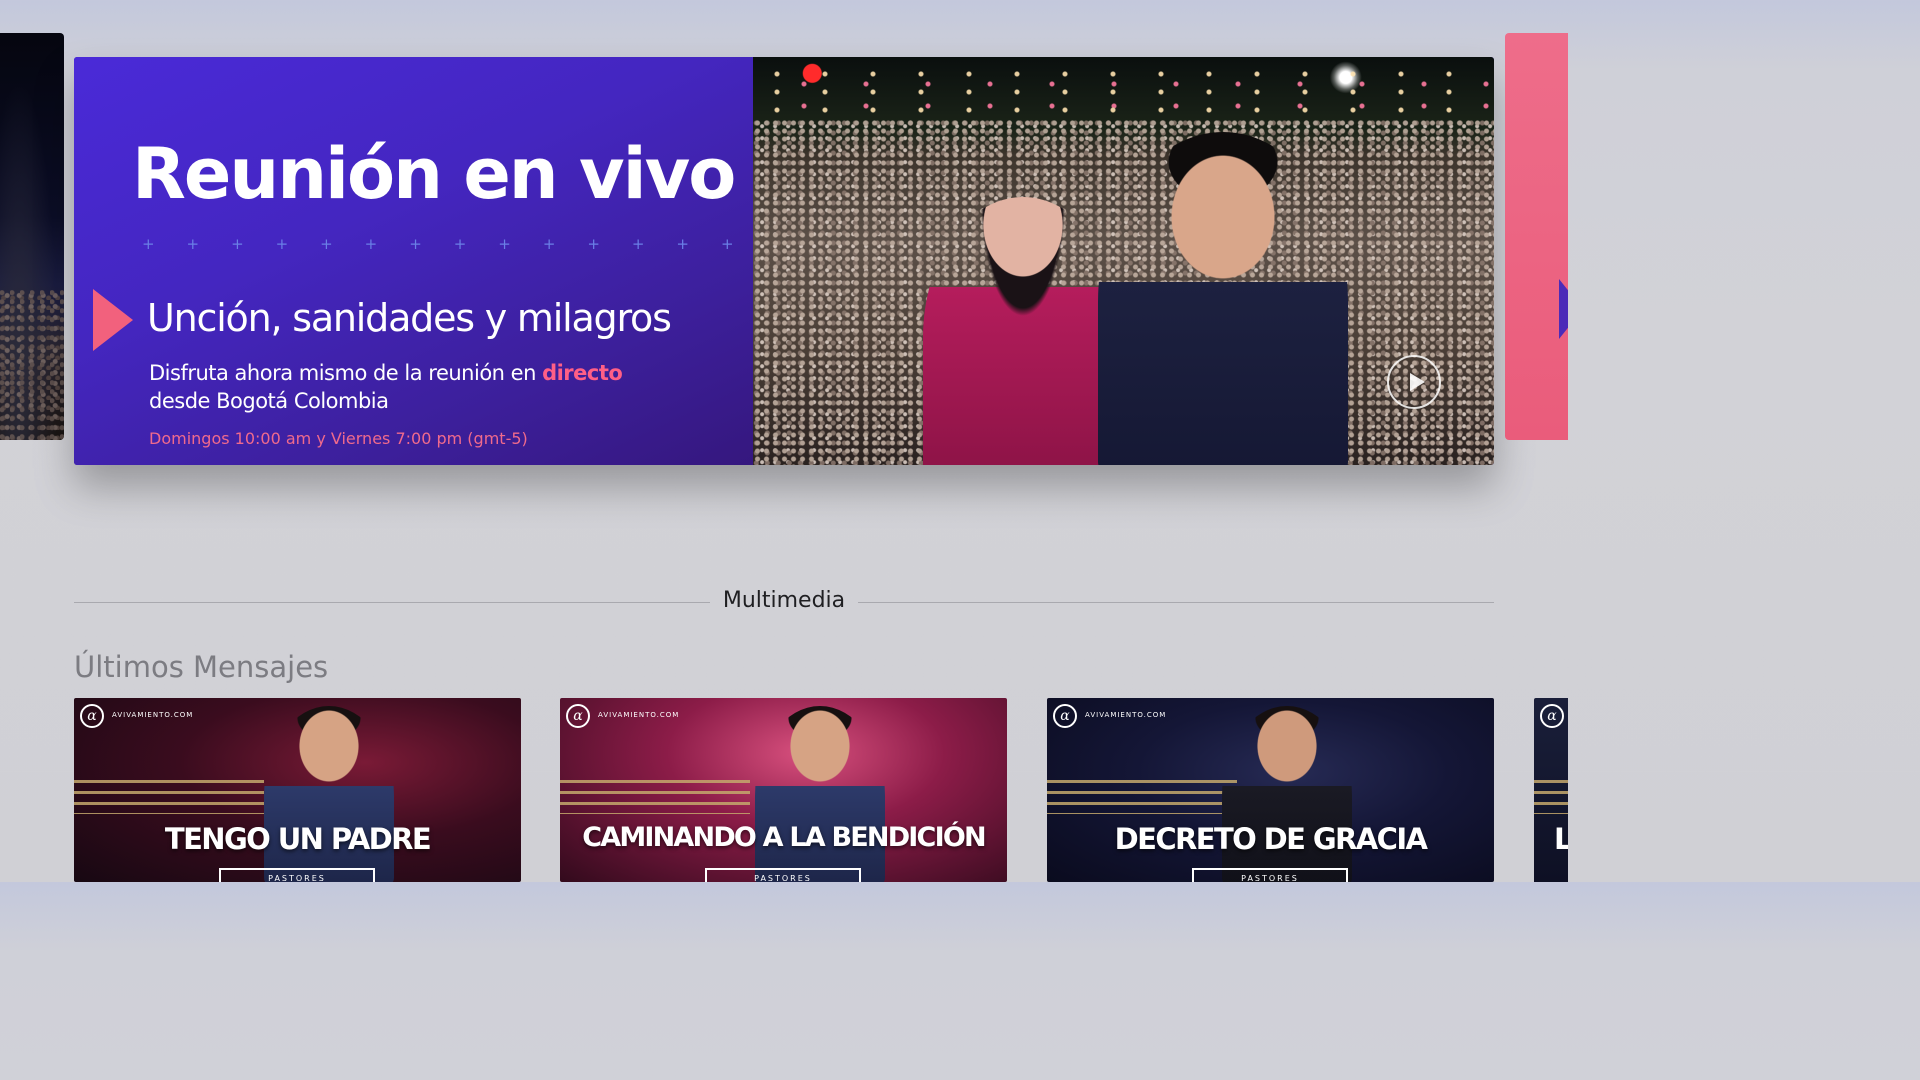 The height and width of the screenshot is (1080, 1920). What do you see at coordinates (820, 794) in the screenshot?
I see `pastor-figure` at bounding box center [820, 794].